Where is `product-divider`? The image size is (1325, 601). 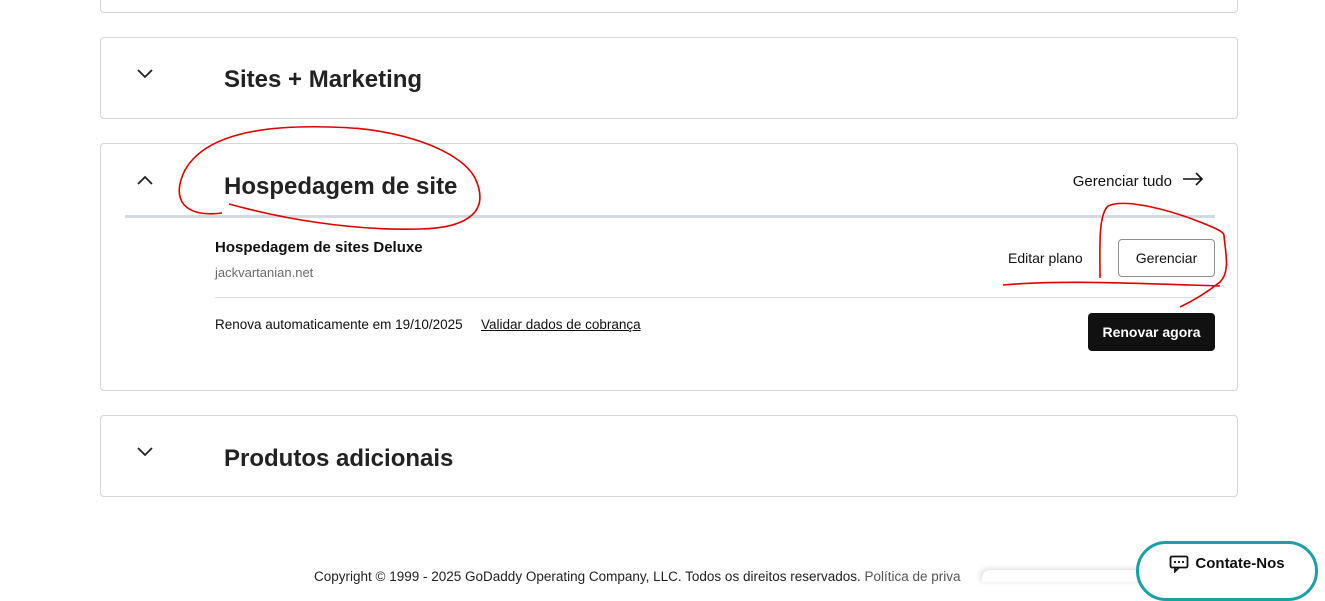
product-divider is located at coordinates (715, 297).